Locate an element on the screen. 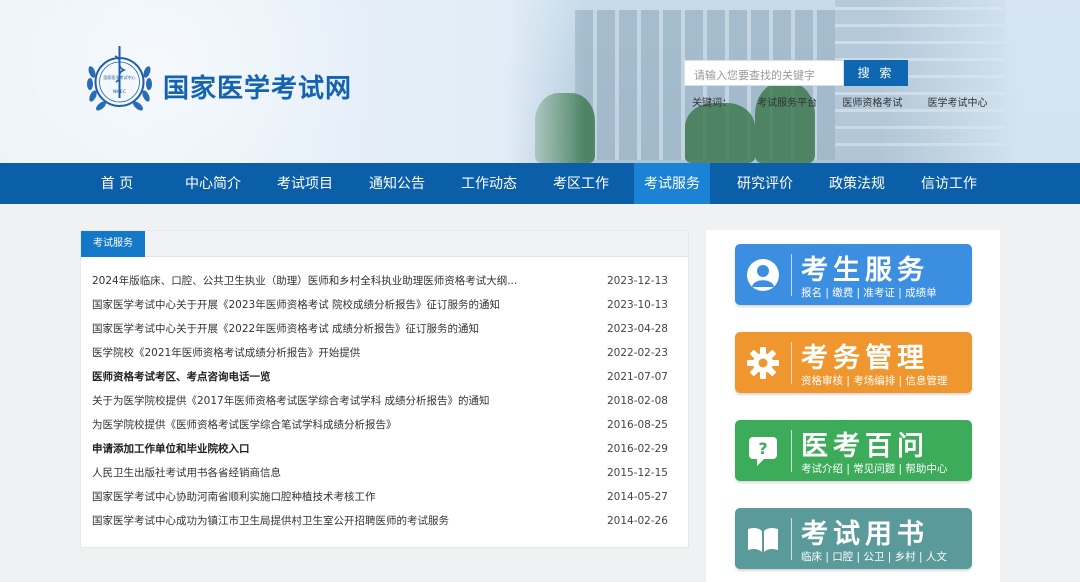  news-date: 2018-02-08 is located at coordinates (637, 401).